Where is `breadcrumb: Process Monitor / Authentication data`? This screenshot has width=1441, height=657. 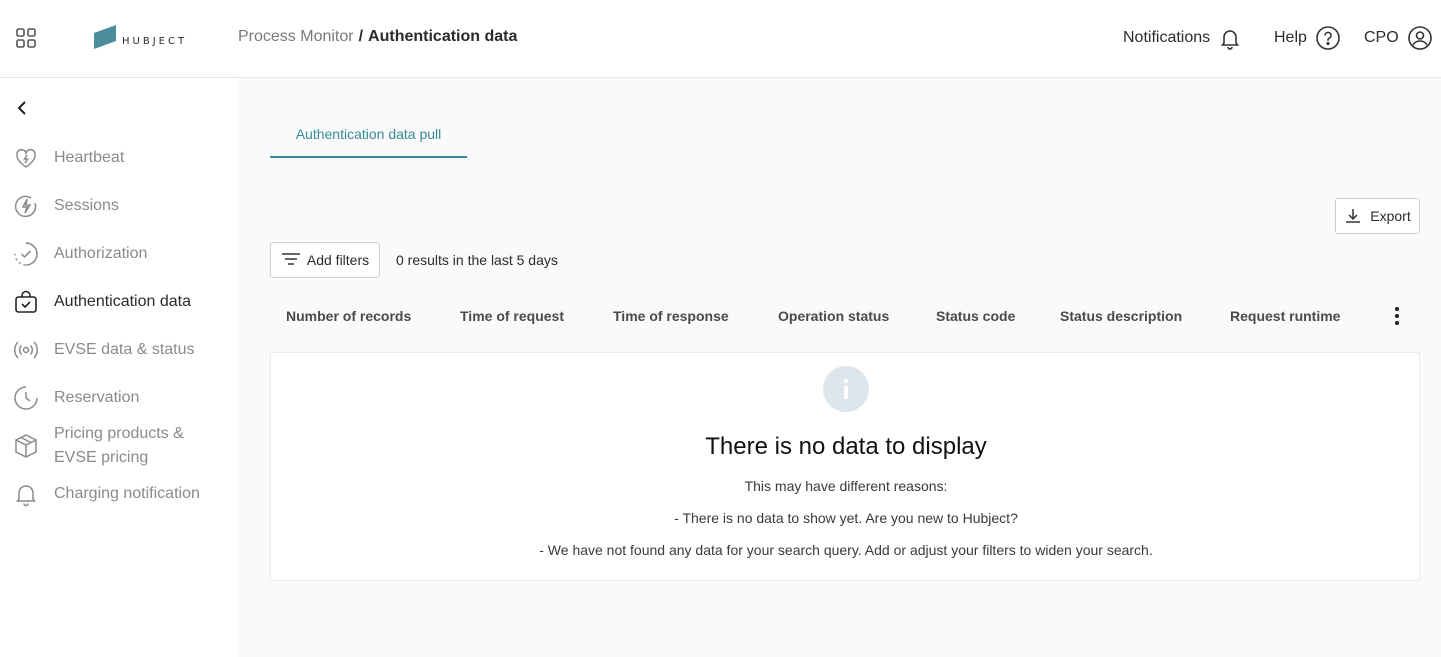 breadcrumb: Process Monitor / Authentication data is located at coordinates (377, 37).